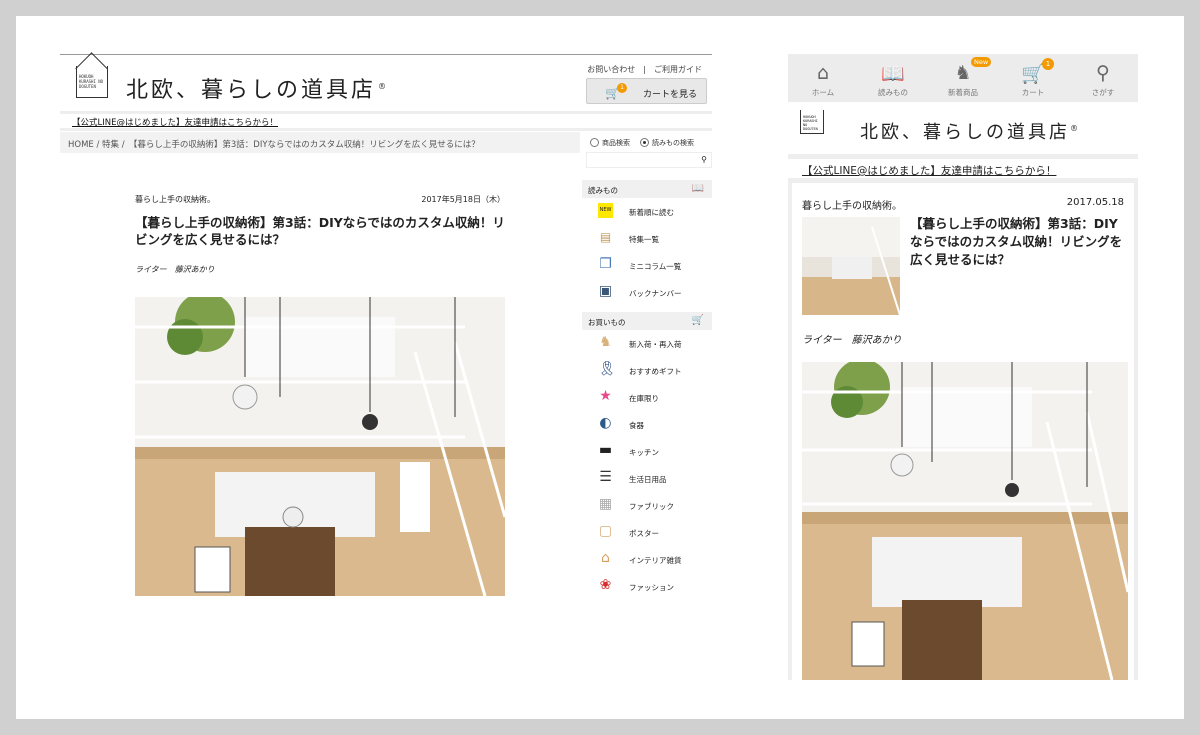 Image resolution: width=1200 pixels, height=735 pixels. I want to click on horse-icon: ♞, so click(605, 342).